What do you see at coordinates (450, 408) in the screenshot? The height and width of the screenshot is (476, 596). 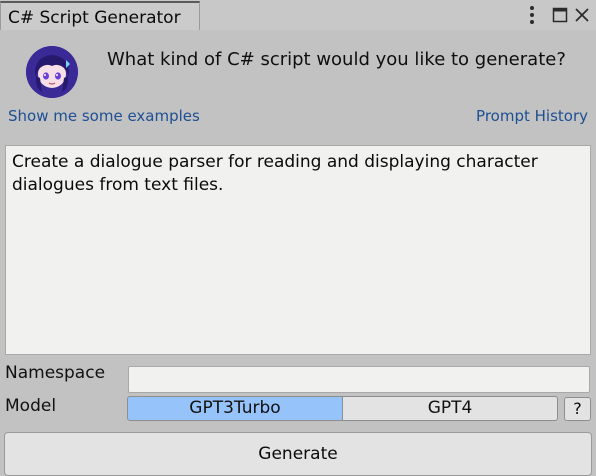 I see `model-option-gpt4: GPT4` at bounding box center [450, 408].